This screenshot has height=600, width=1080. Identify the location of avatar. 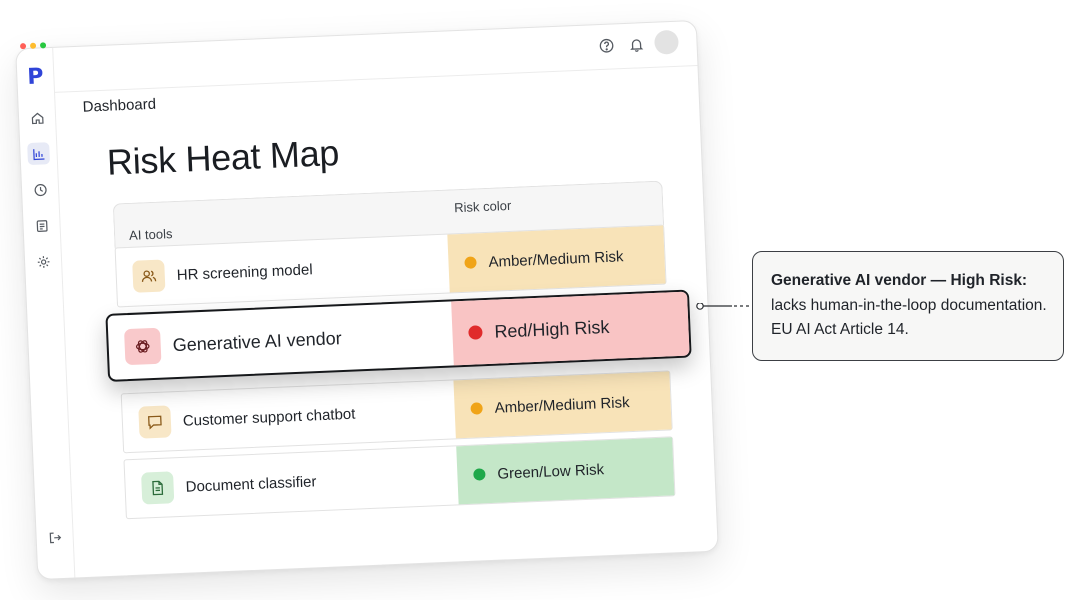
(666, 42).